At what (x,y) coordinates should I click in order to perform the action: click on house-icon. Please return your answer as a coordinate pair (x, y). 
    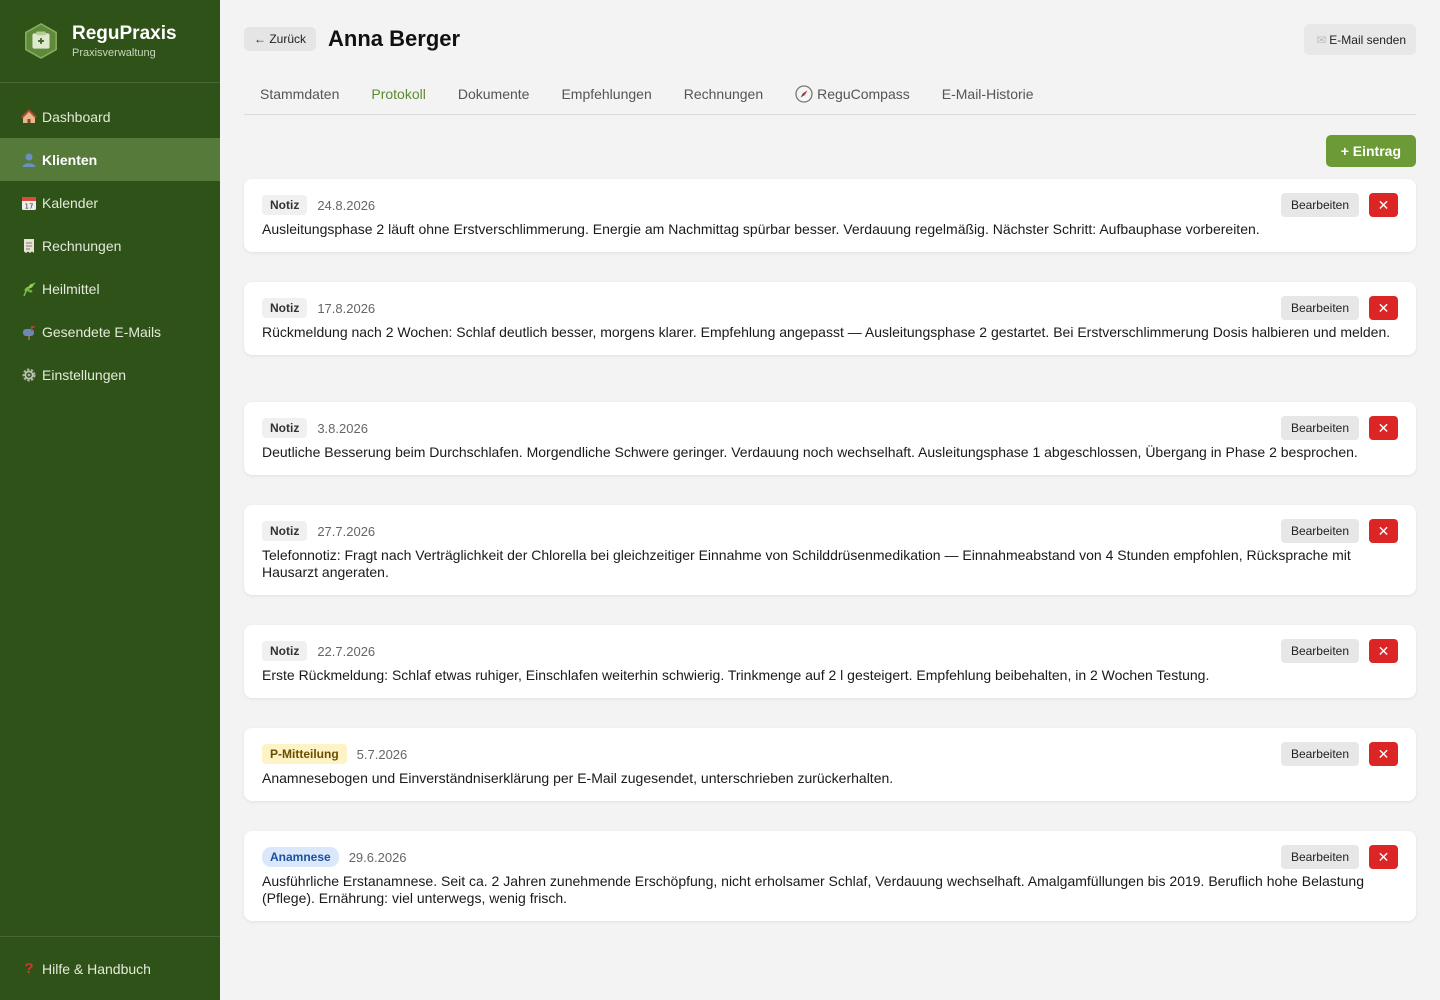
    Looking at the image, I should click on (29, 117).